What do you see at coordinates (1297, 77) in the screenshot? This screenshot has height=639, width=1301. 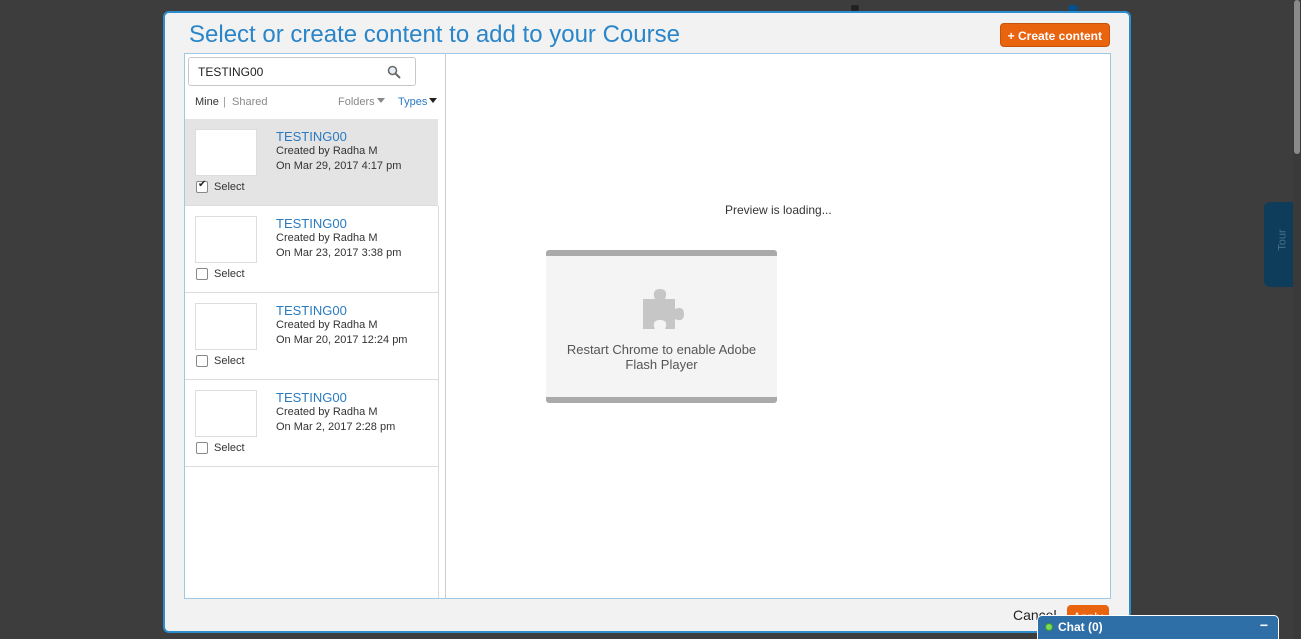 I see `page-scroll-thumb` at bounding box center [1297, 77].